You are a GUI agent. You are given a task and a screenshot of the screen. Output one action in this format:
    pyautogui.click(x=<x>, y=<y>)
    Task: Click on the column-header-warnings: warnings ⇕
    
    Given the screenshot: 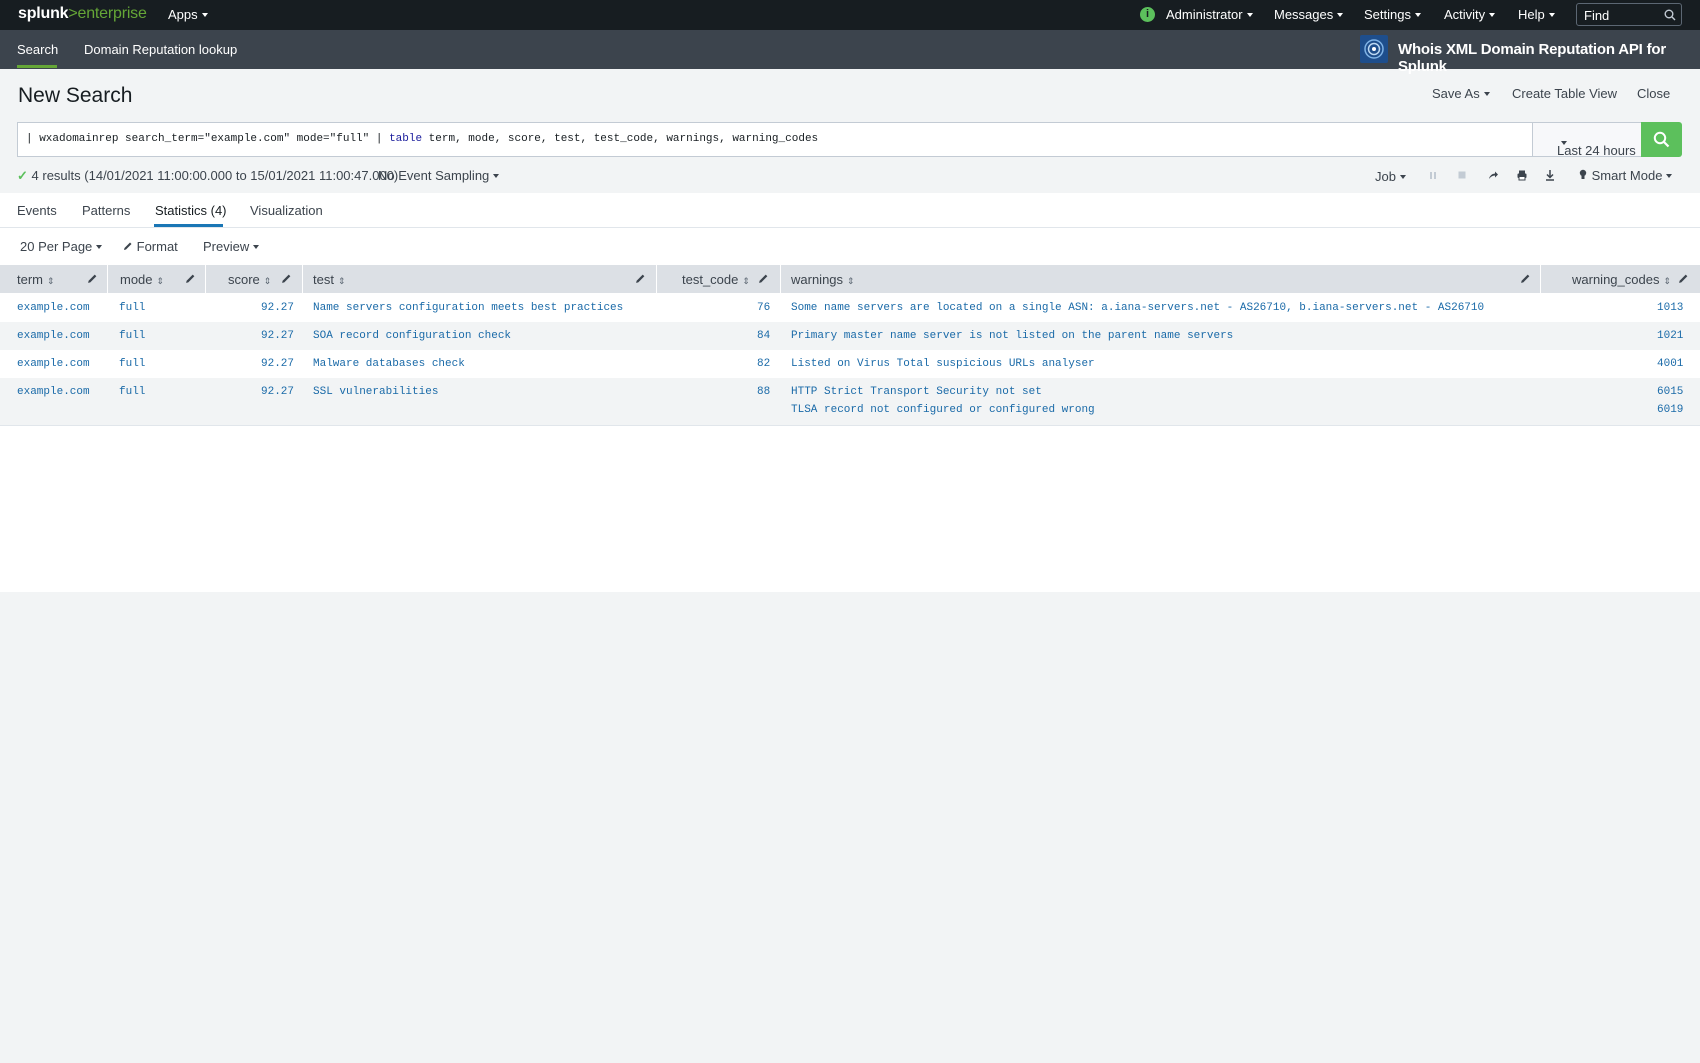 What is the action you would take?
    pyautogui.click(x=1161, y=279)
    